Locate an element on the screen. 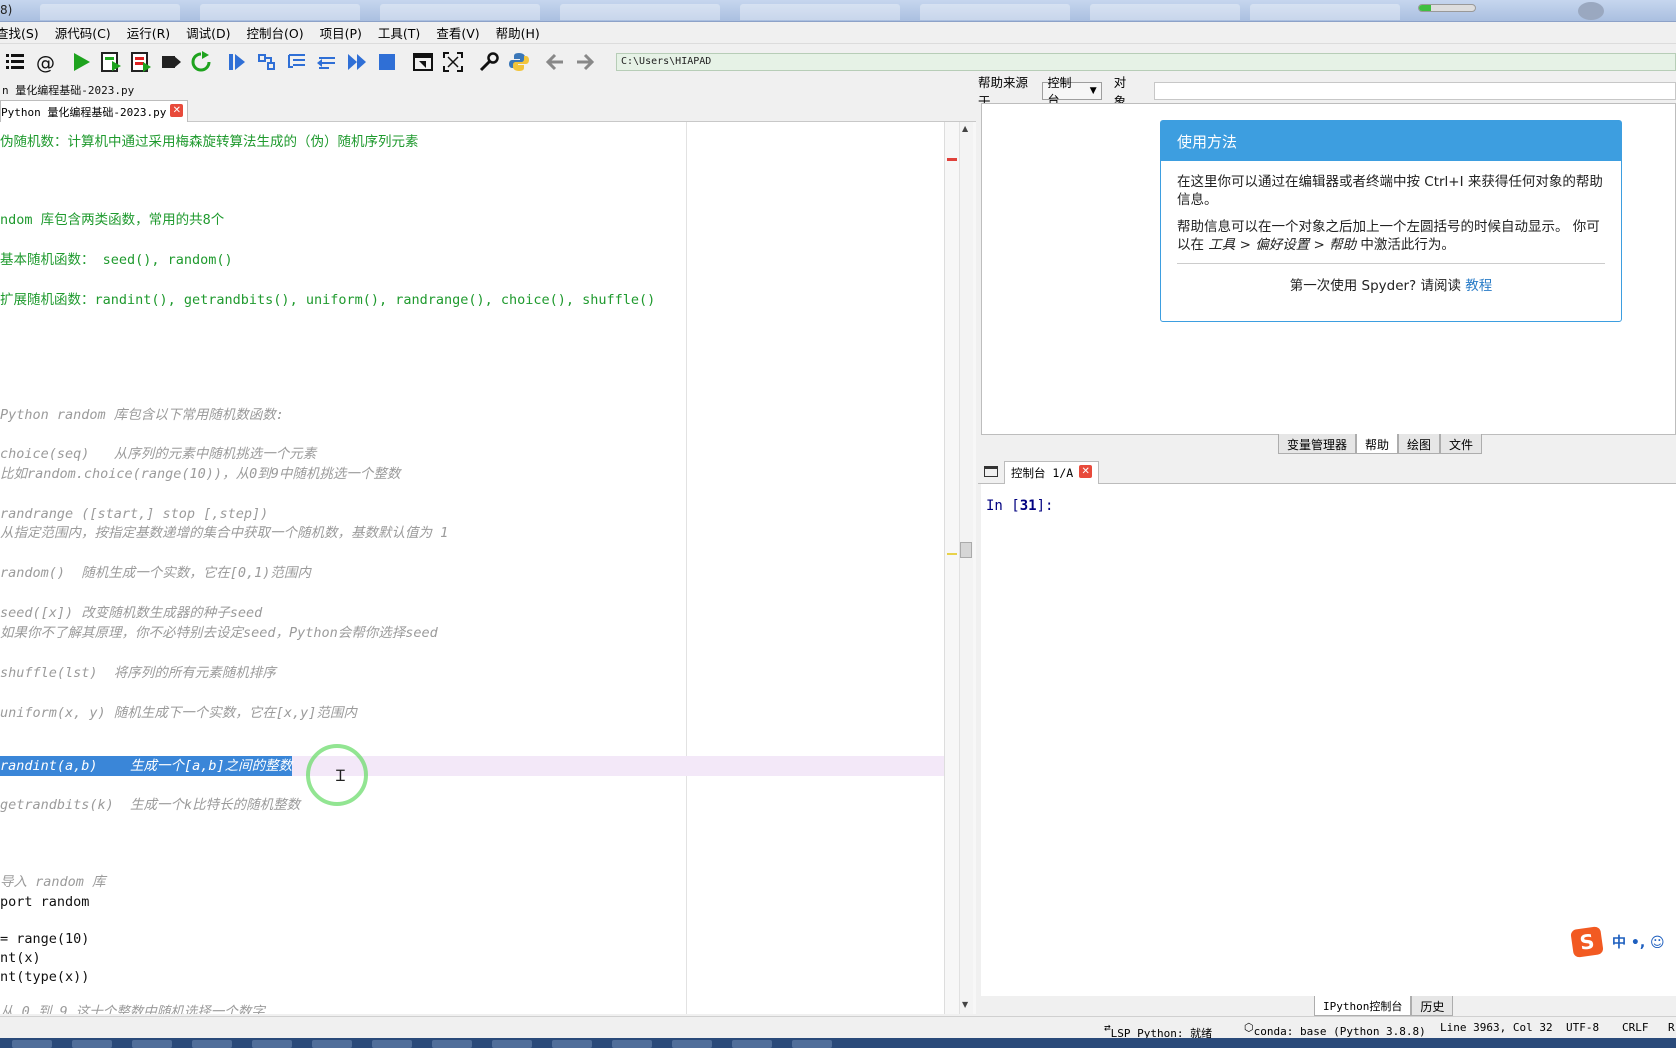  menu-debug: 调试(D) is located at coordinates (212, 32).